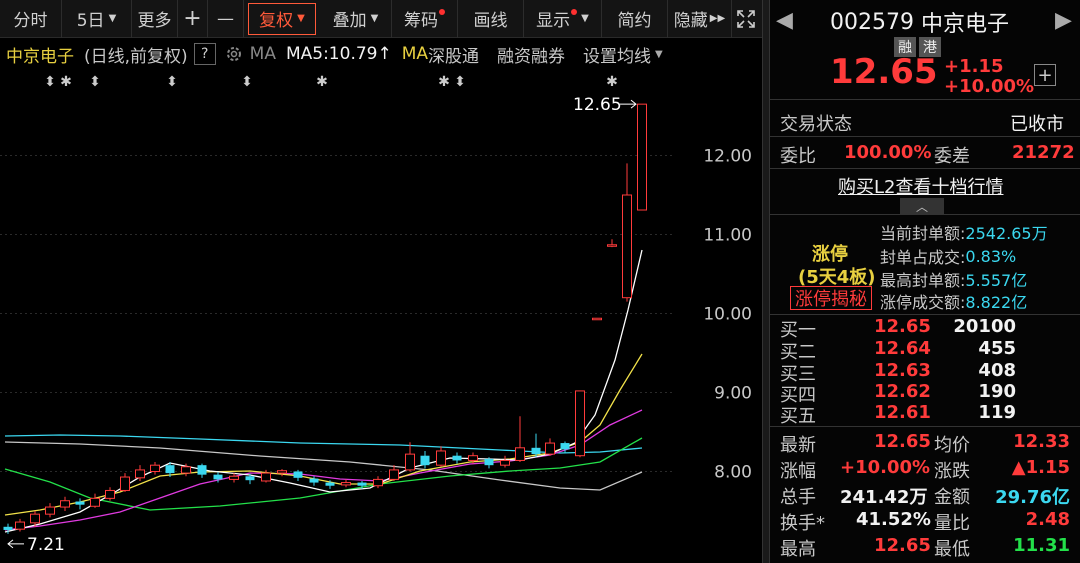 Image resolution: width=1080 pixels, height=563 pixels. Describe the element at coordinates (1006, 233) in the screenshot. I see `limit-line-value: 2542.65万` at that location.